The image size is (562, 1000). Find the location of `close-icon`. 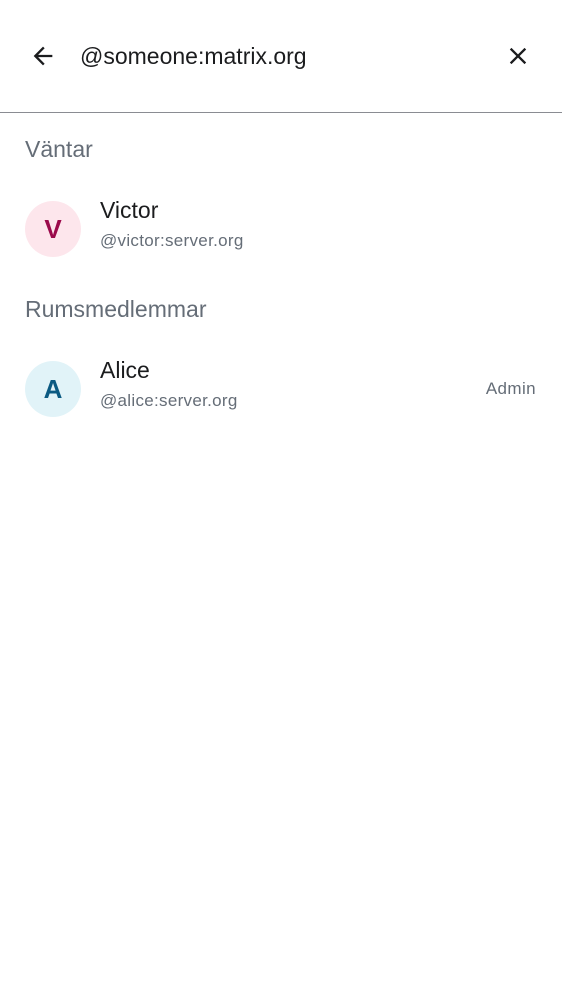

close-icon is located at coordinates (518, 56).